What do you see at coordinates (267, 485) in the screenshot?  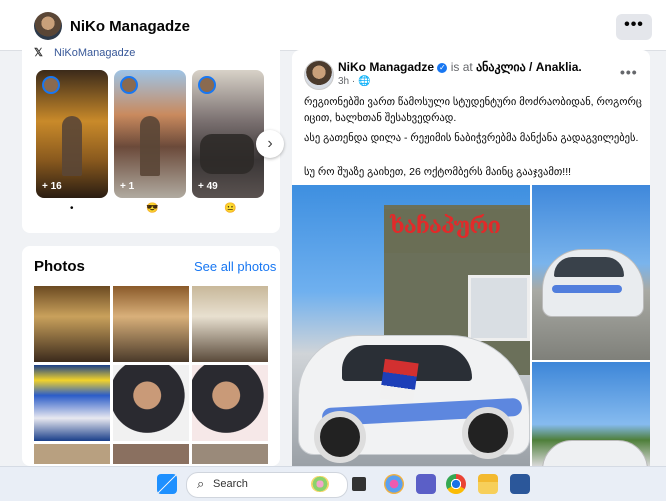 I see `taskbar-search: ⌕ Search` at bounding box center [267, 485].